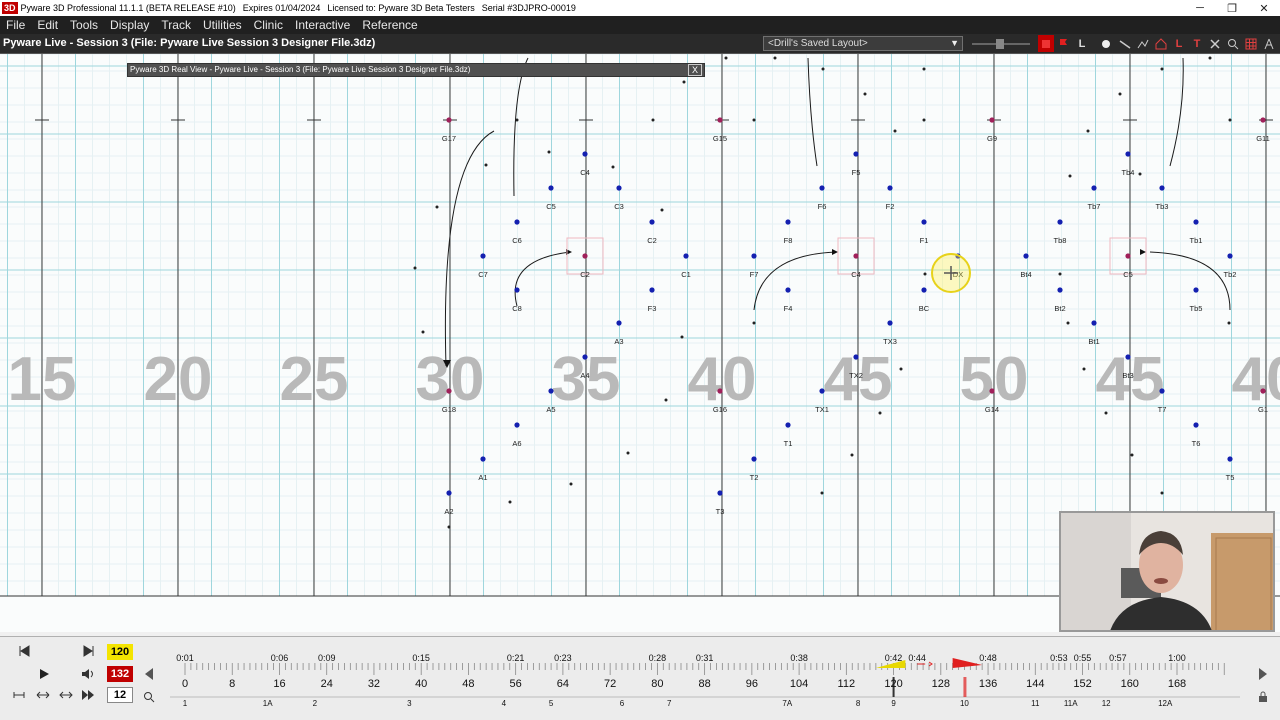  Describe the element at coordinates (657, 658) in the screenshot. I see `timeline-time-label: 0:28` at that location.